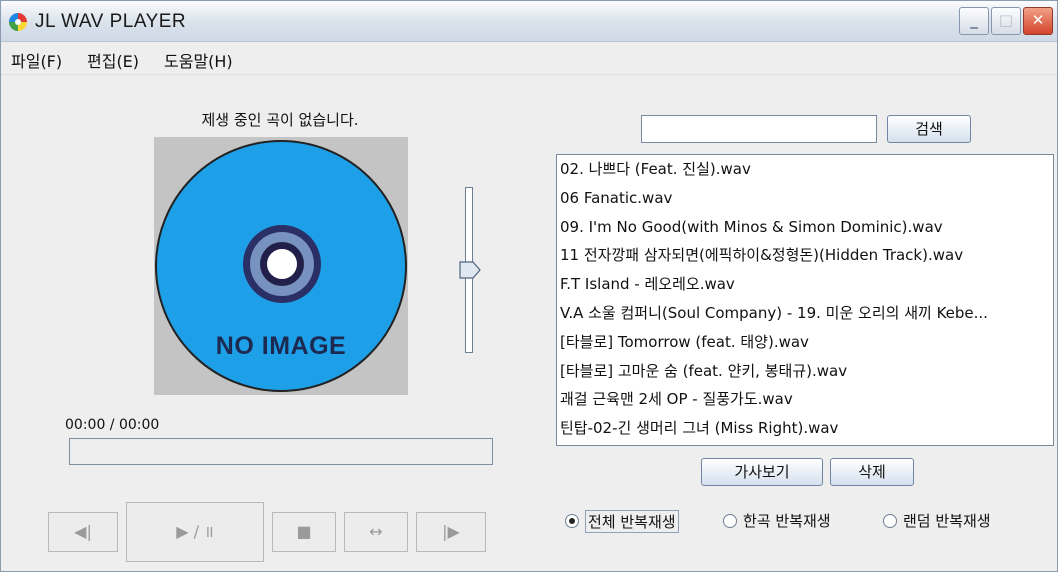 The image size is (1058, 572). I want to click on previous-icon: ◀|, so click(83, 531).